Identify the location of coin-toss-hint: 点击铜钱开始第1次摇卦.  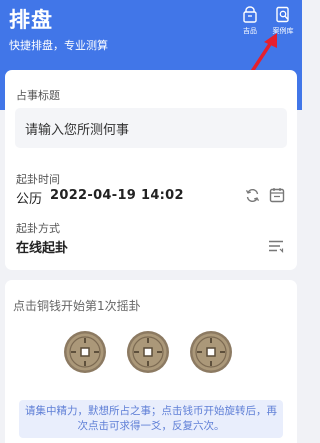
(77, 306).